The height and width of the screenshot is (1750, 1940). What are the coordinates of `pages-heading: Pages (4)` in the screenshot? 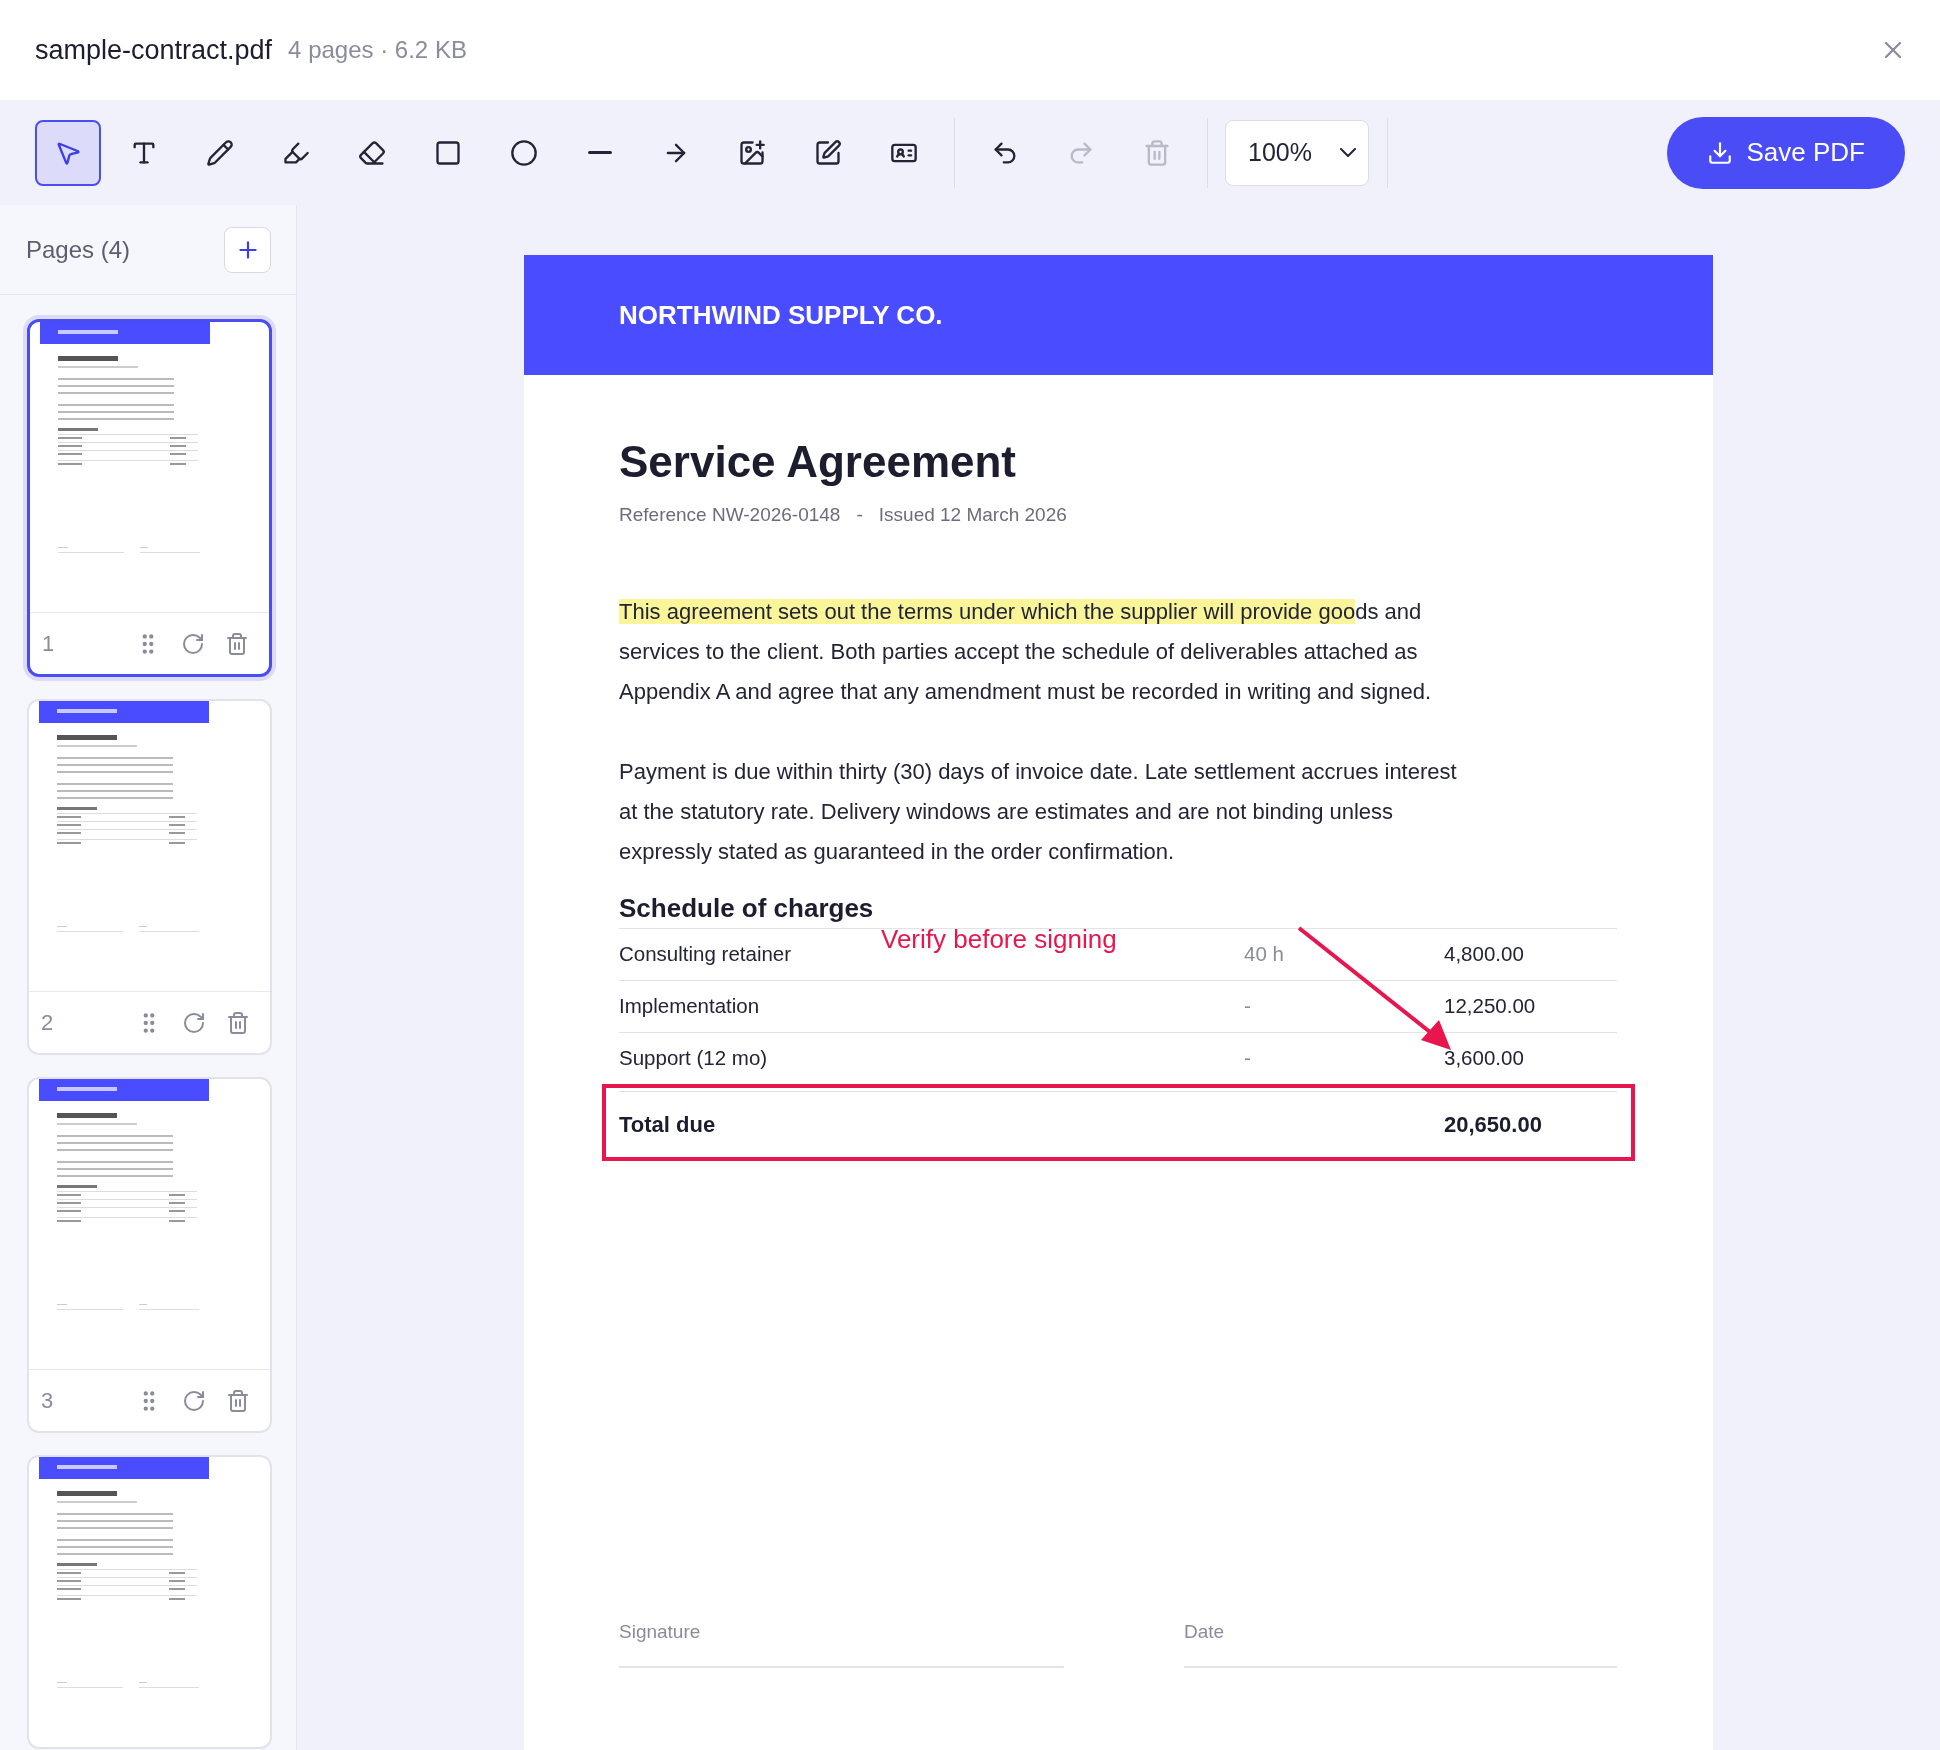 It's located at (78, 249).